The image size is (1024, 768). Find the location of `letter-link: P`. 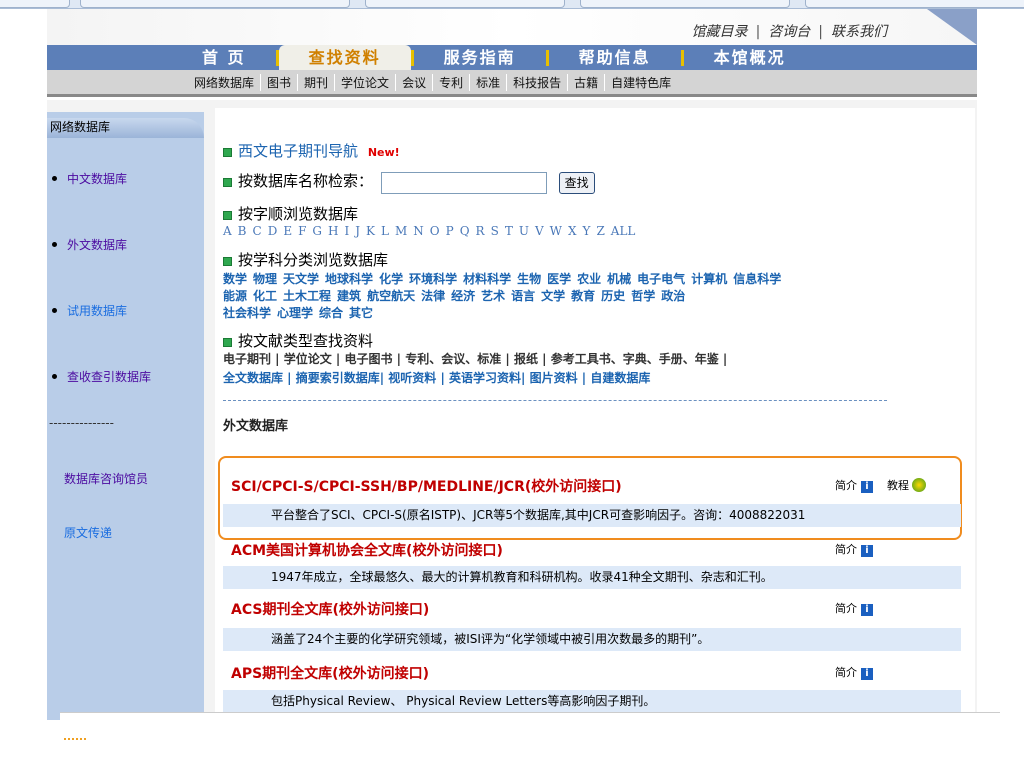

letter-link: P is located at coordinates (450, 231).